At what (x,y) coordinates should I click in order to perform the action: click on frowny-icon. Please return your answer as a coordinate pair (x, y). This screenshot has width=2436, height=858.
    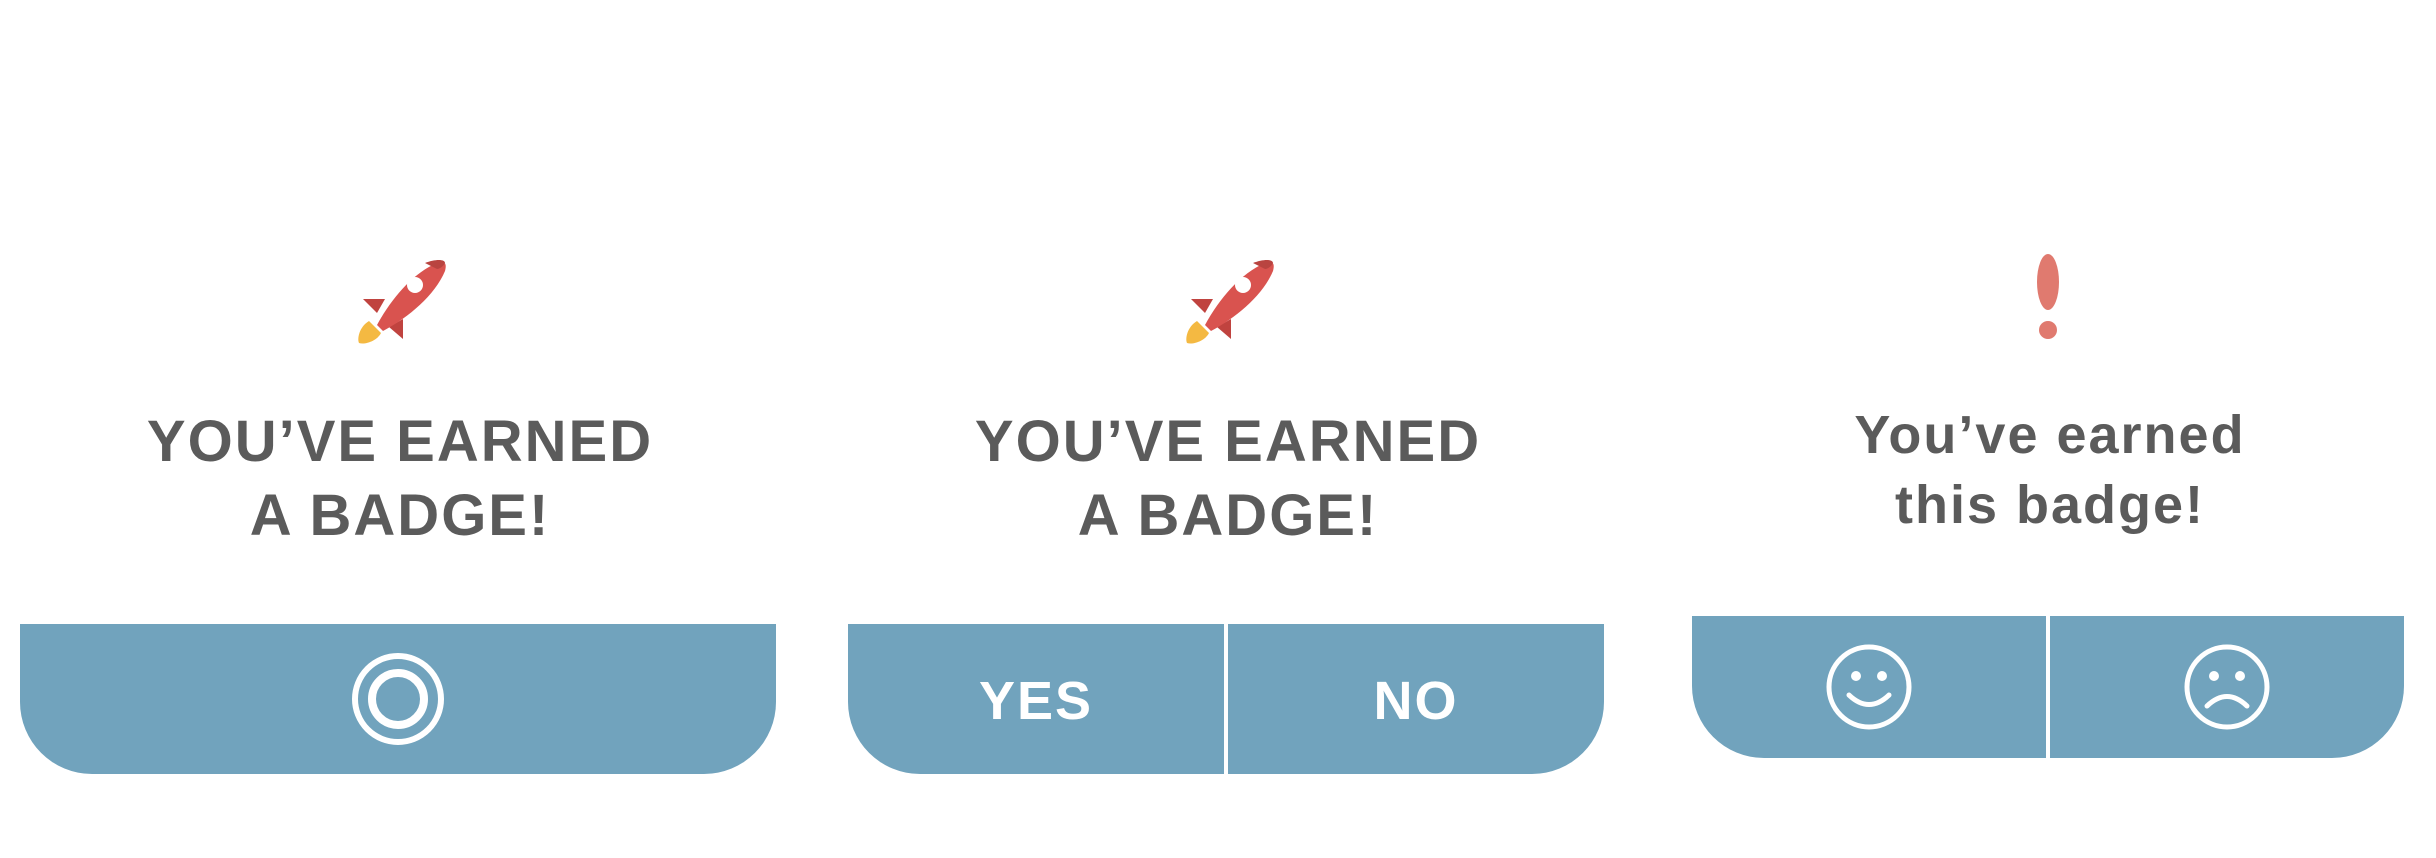
    Looking at the image, I should click on (2227, 687).